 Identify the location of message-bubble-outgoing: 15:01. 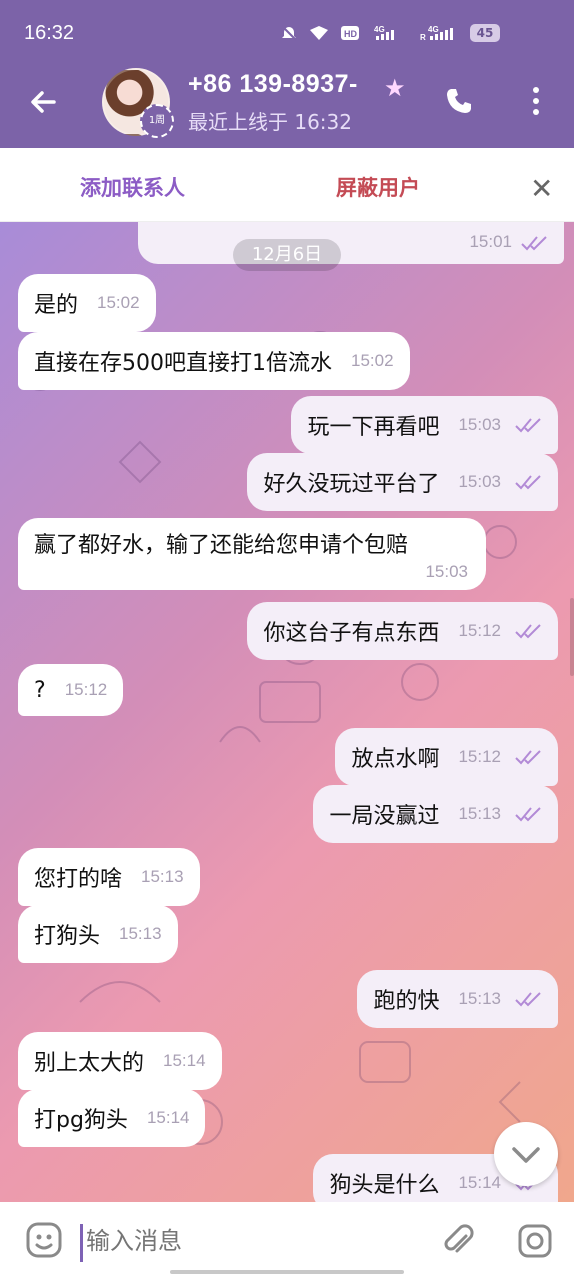
(351, 243).